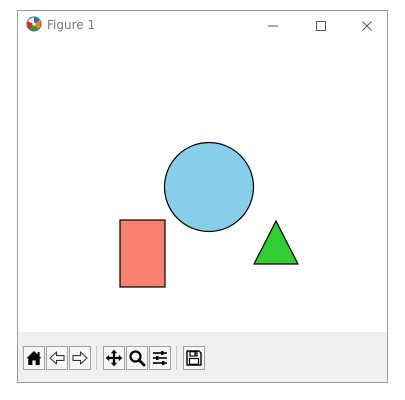 Image resolution: width=405 pixels, height=400 pixels. I want to click on back-button, so click(57, 358).